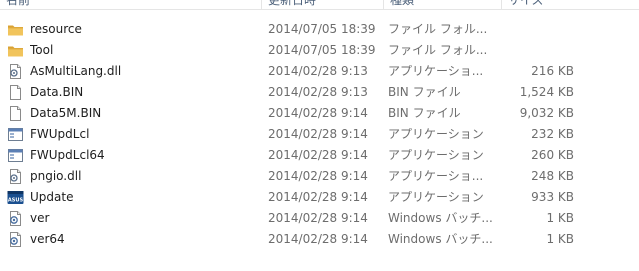 This screenshot has width=639, height=271. I want to click on file-row: ver 2014/02/28 9:14 Windows バッチ... 1 KB, so click(319, 218).